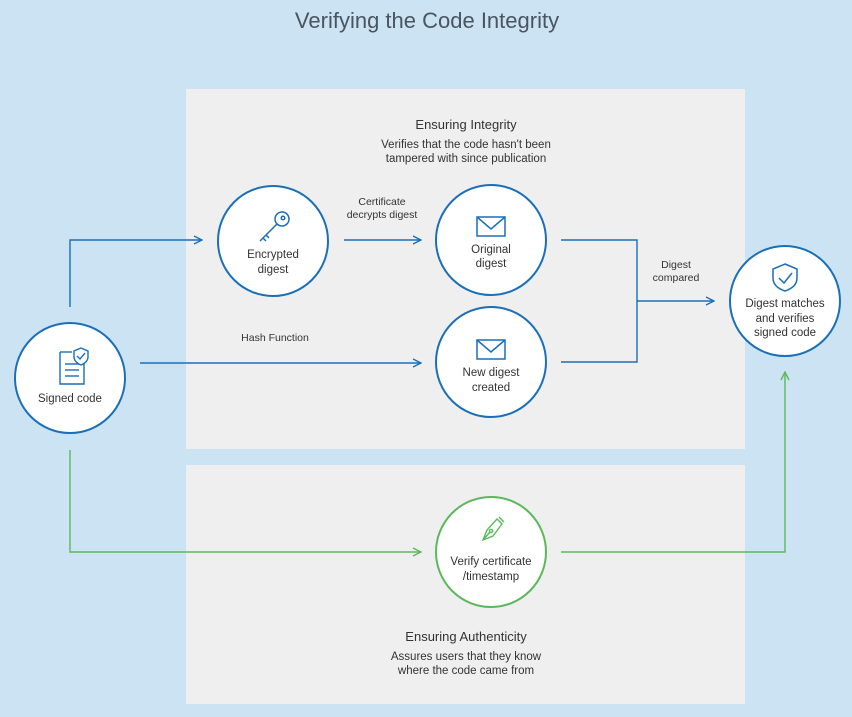 Image resolution: width=852 pixels, height=717 pixels. I want to click on node-digest-matches-line1: Digest matches, so click(785, 304).